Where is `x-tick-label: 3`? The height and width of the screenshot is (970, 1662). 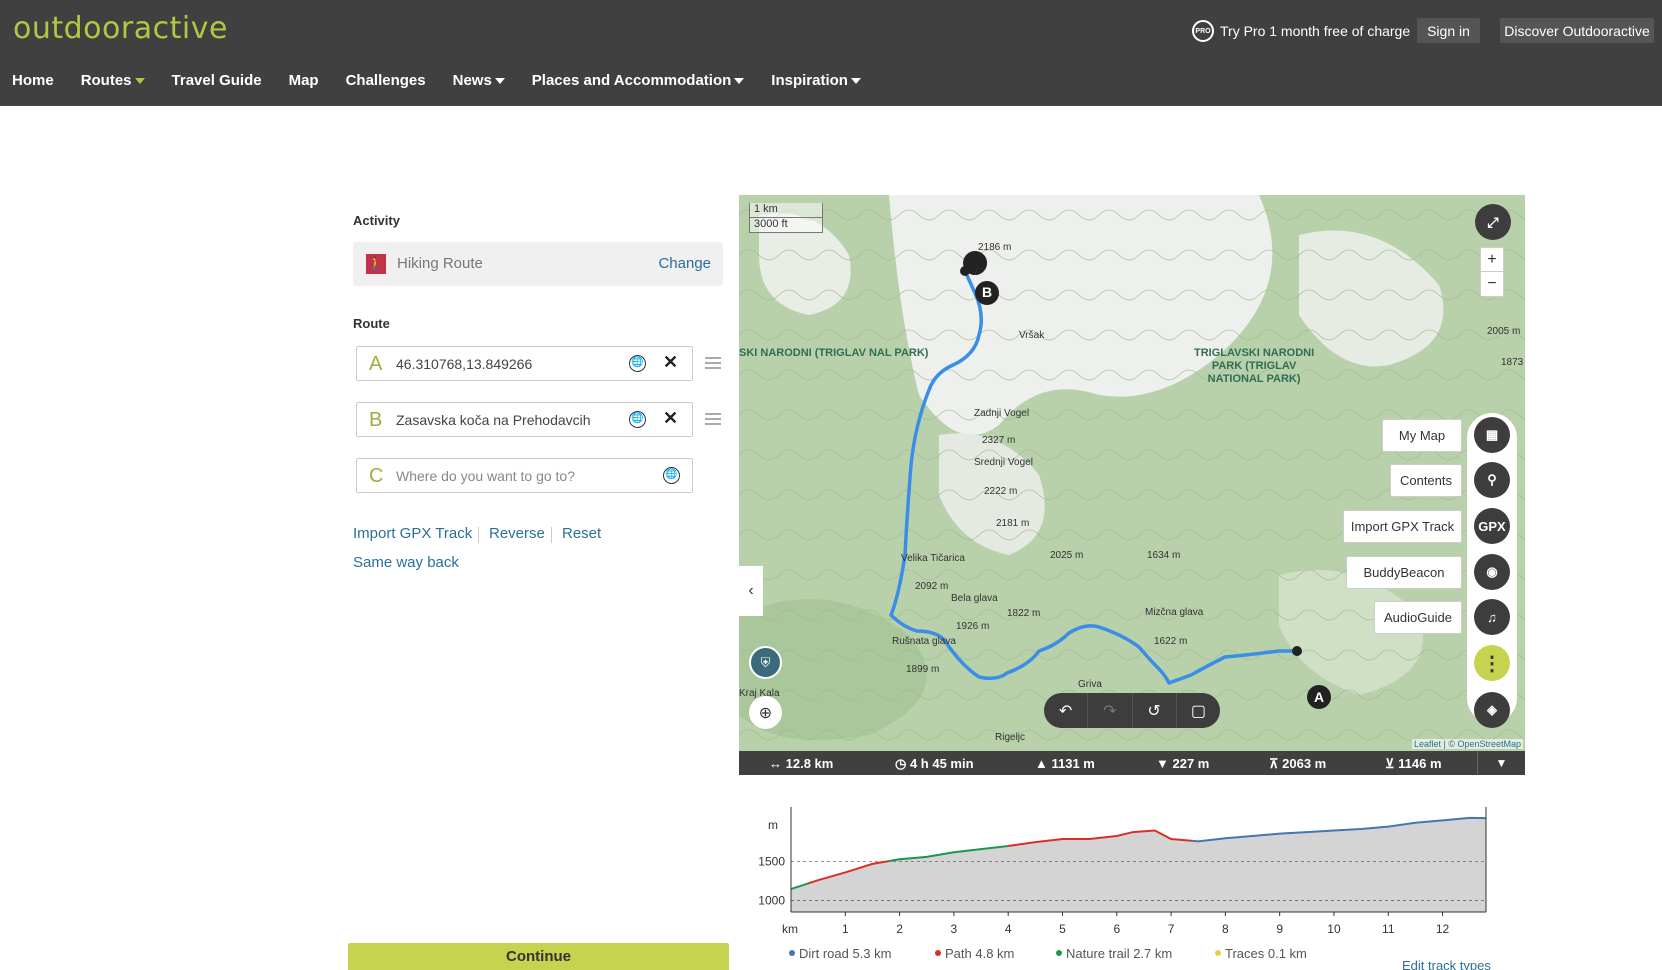
x-tick-label: 3 is located at coordinates (954, 929).